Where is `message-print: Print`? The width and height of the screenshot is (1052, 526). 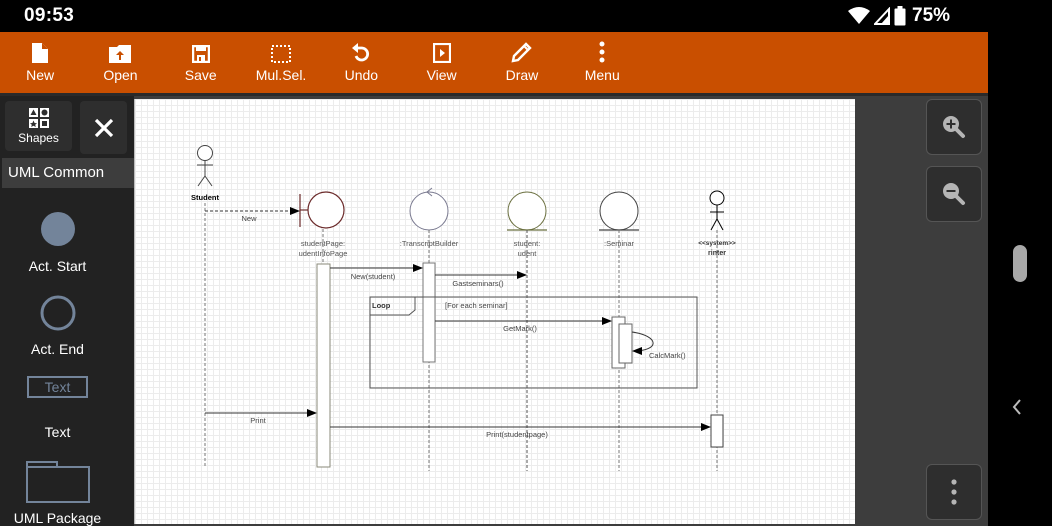
message-print: Print is located at coordinates (261, 417).